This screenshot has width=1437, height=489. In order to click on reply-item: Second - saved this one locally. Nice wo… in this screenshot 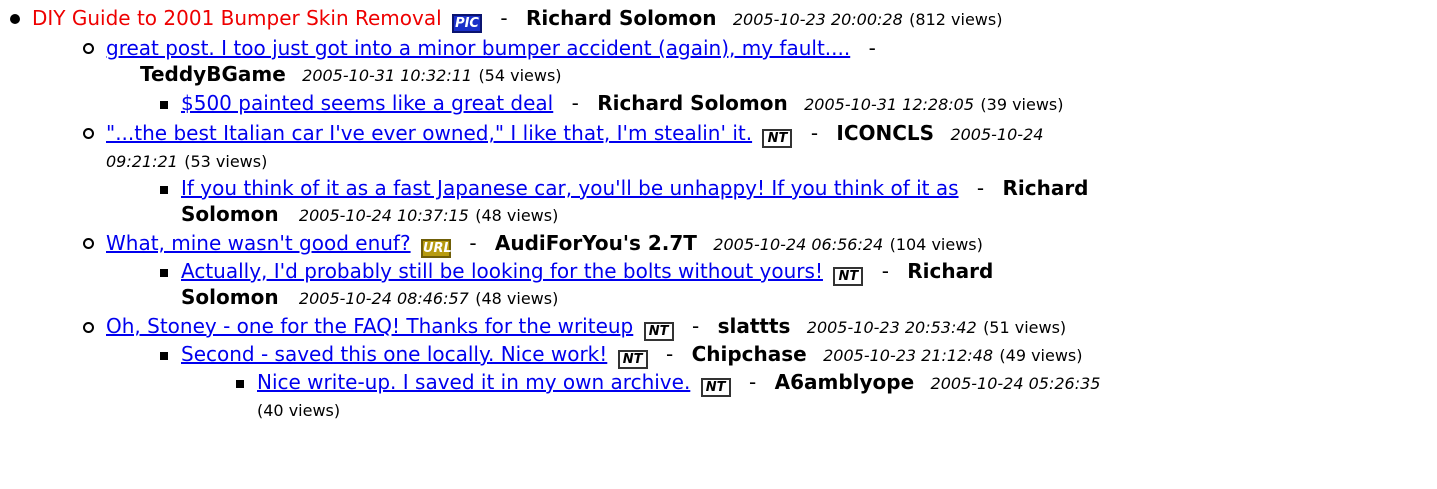, I will do `click(632, 355)`.